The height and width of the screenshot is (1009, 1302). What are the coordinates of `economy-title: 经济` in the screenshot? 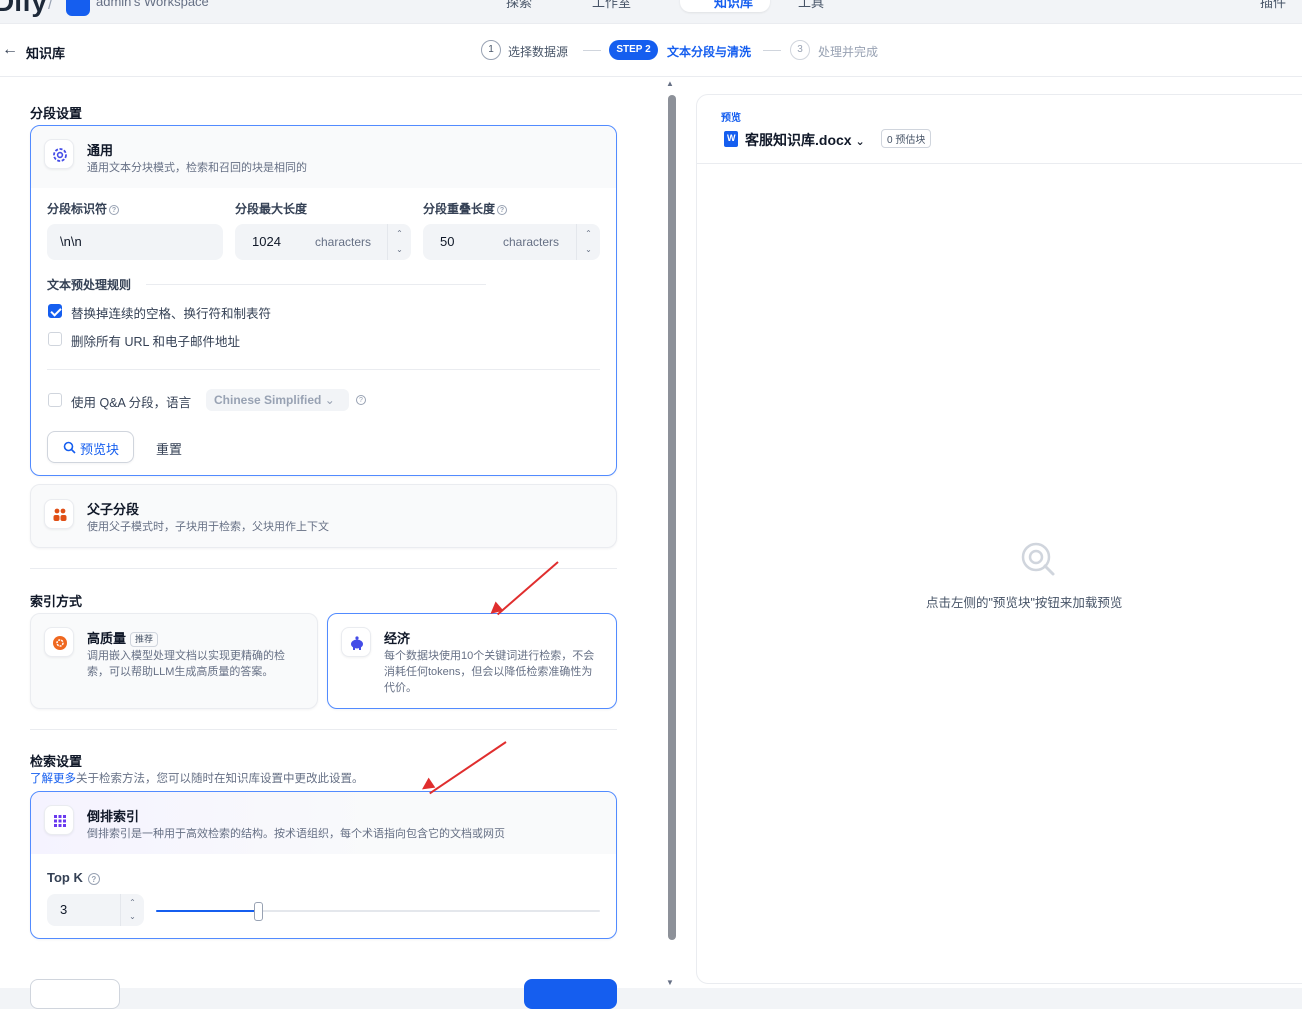 It's located at (397, 638).